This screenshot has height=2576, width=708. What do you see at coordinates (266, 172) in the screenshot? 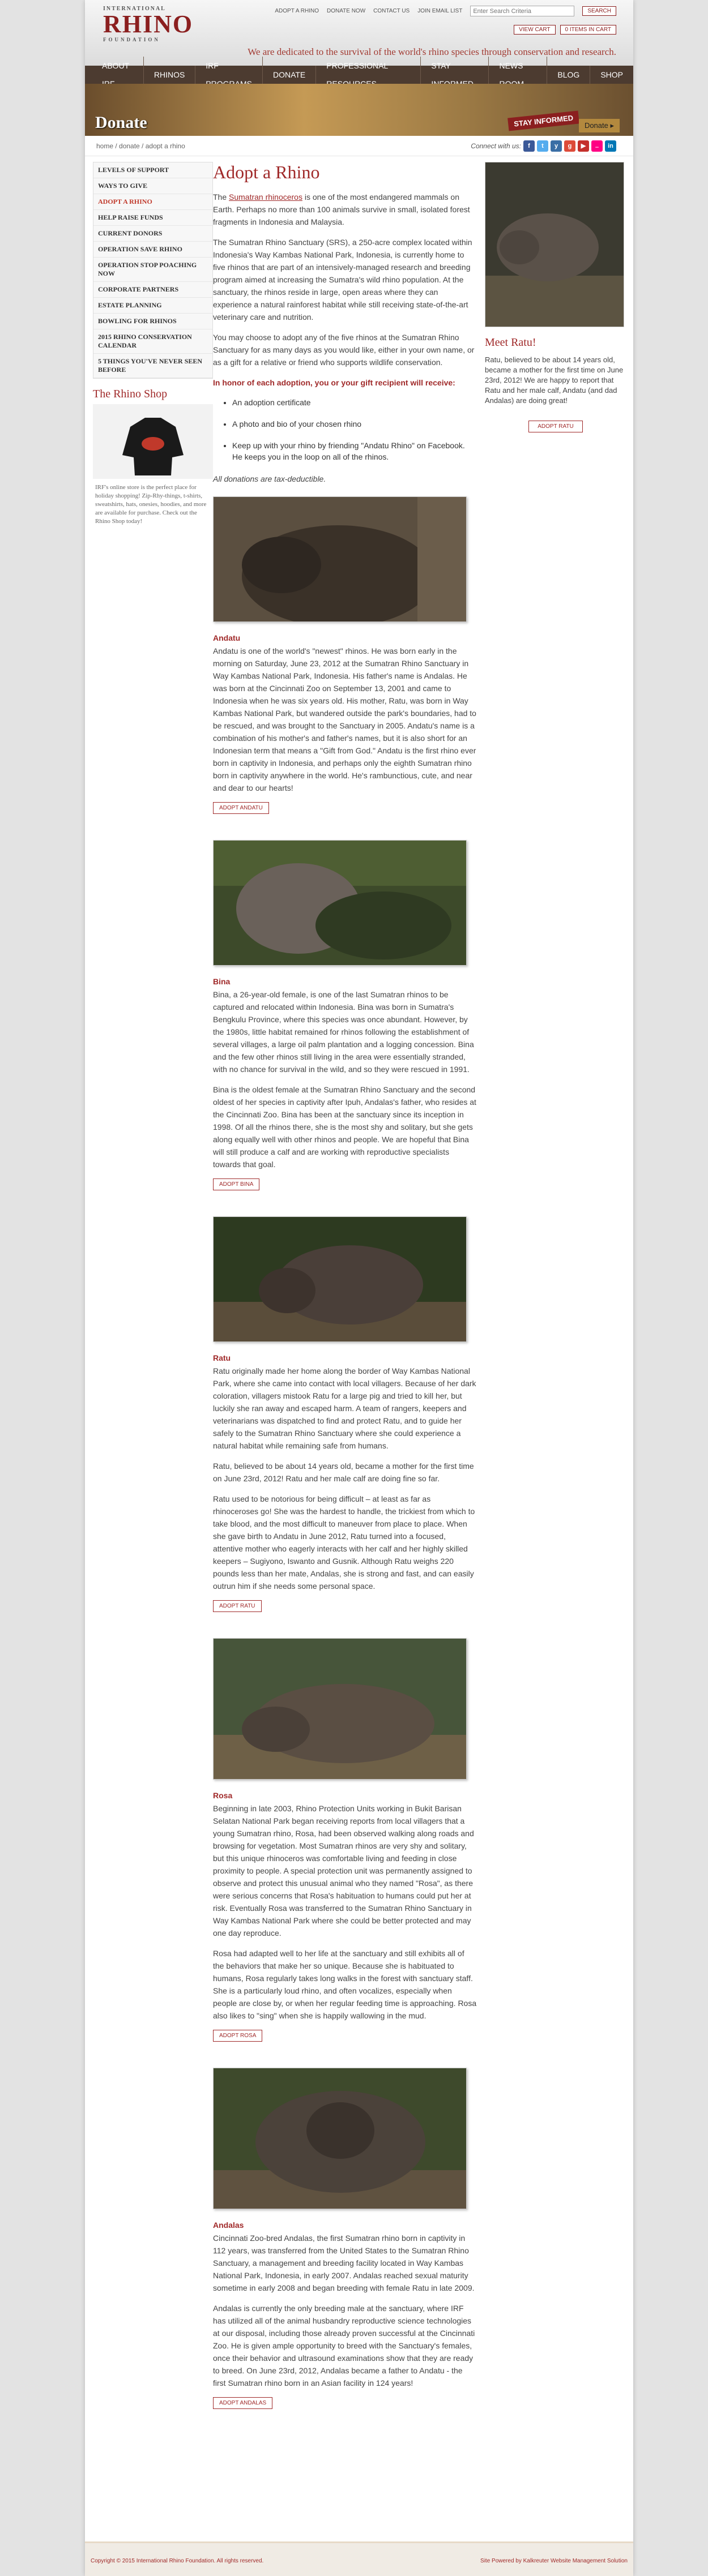
I see `page-title: Adopt a Rhino` at bounding box center [266, 172].